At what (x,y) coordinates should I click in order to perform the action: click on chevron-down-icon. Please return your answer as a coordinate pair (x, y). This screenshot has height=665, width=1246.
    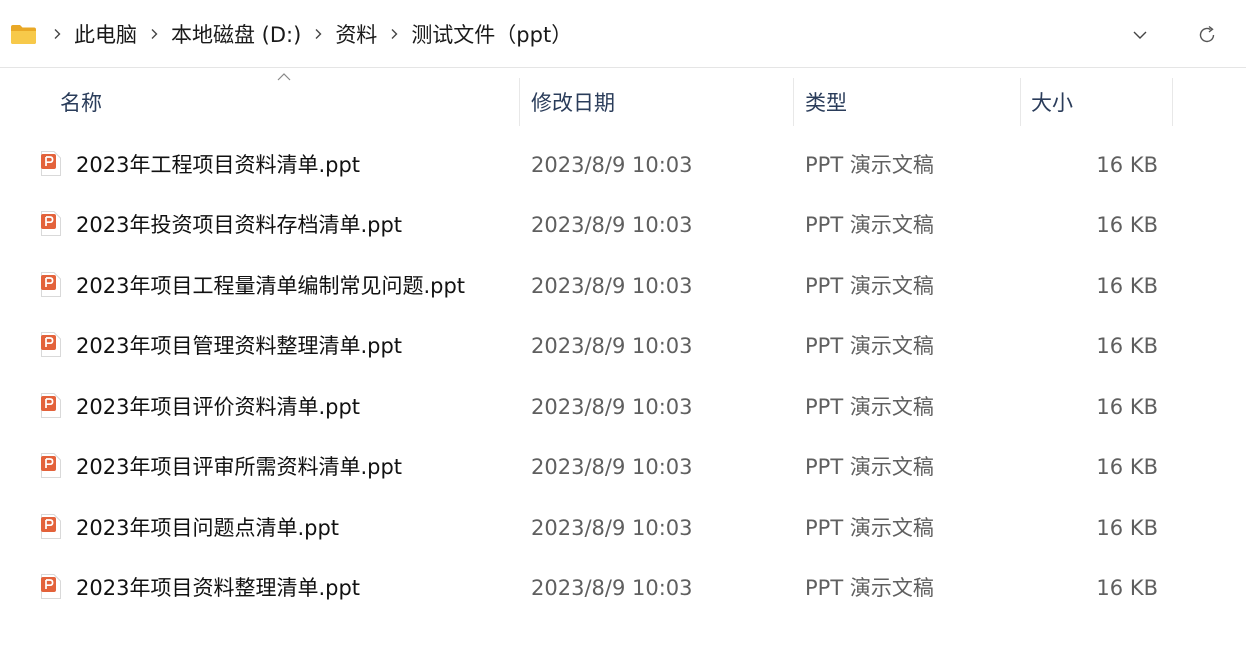
    Looking at the image, I should click on (1140, 35).